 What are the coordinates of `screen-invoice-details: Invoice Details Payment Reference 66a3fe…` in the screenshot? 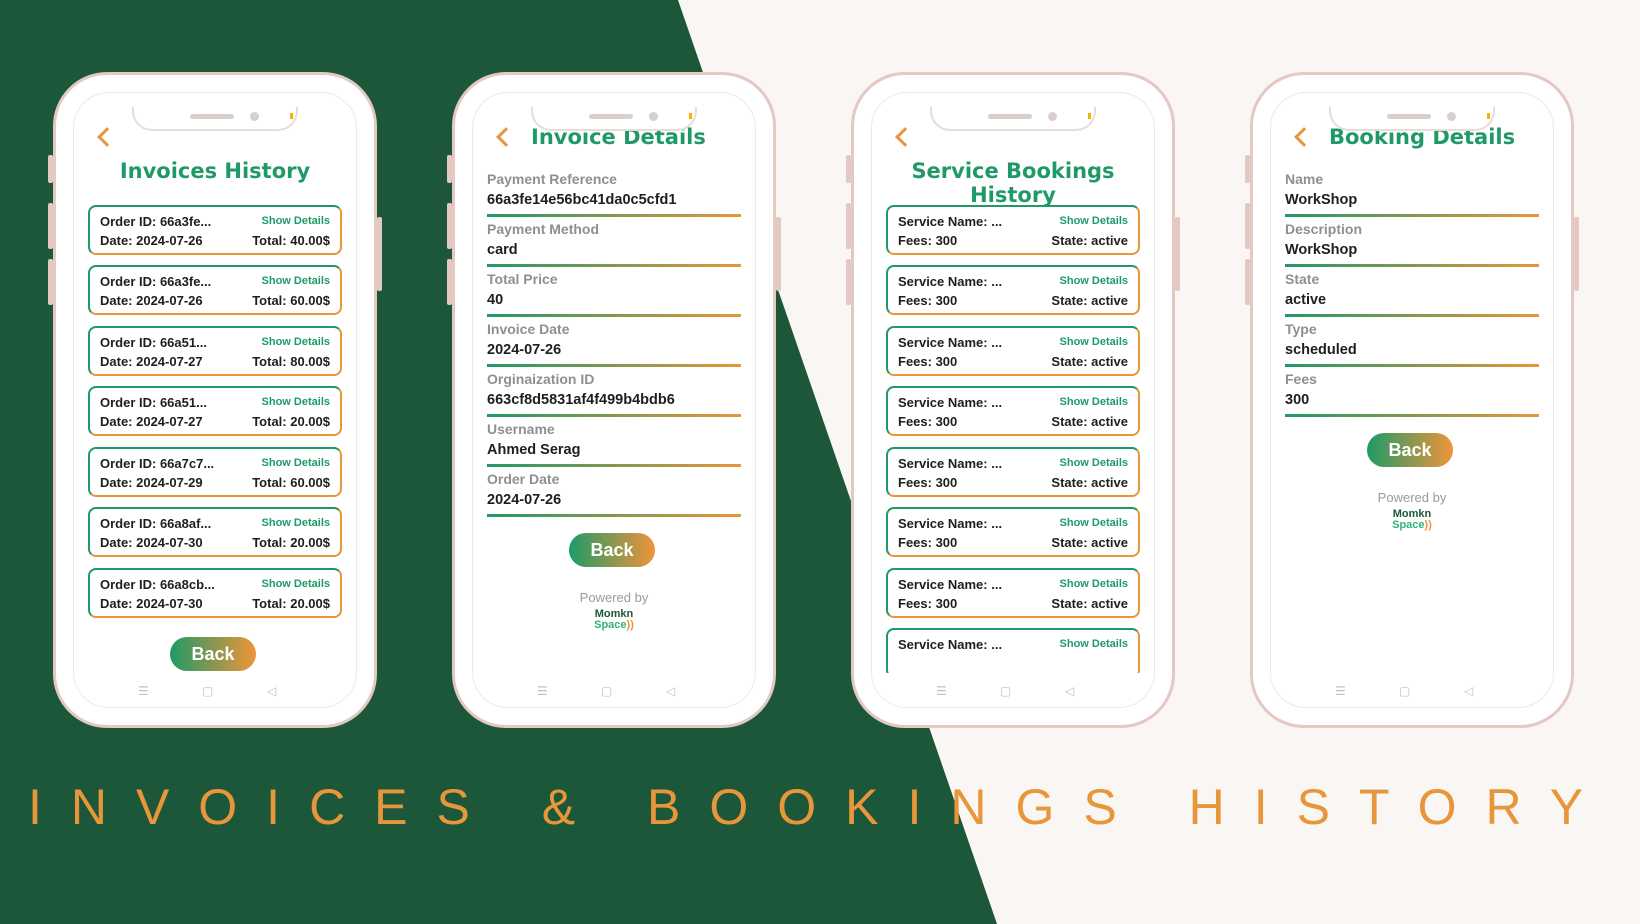 It's located at (614, 400).